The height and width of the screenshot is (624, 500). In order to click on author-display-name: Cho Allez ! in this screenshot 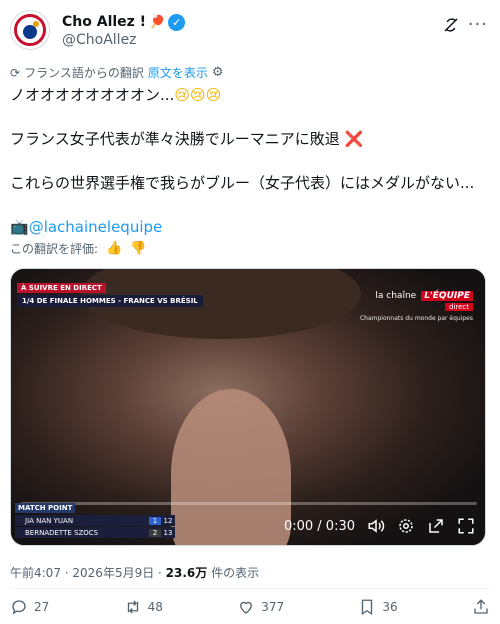, I will do `click(104, 22)`.